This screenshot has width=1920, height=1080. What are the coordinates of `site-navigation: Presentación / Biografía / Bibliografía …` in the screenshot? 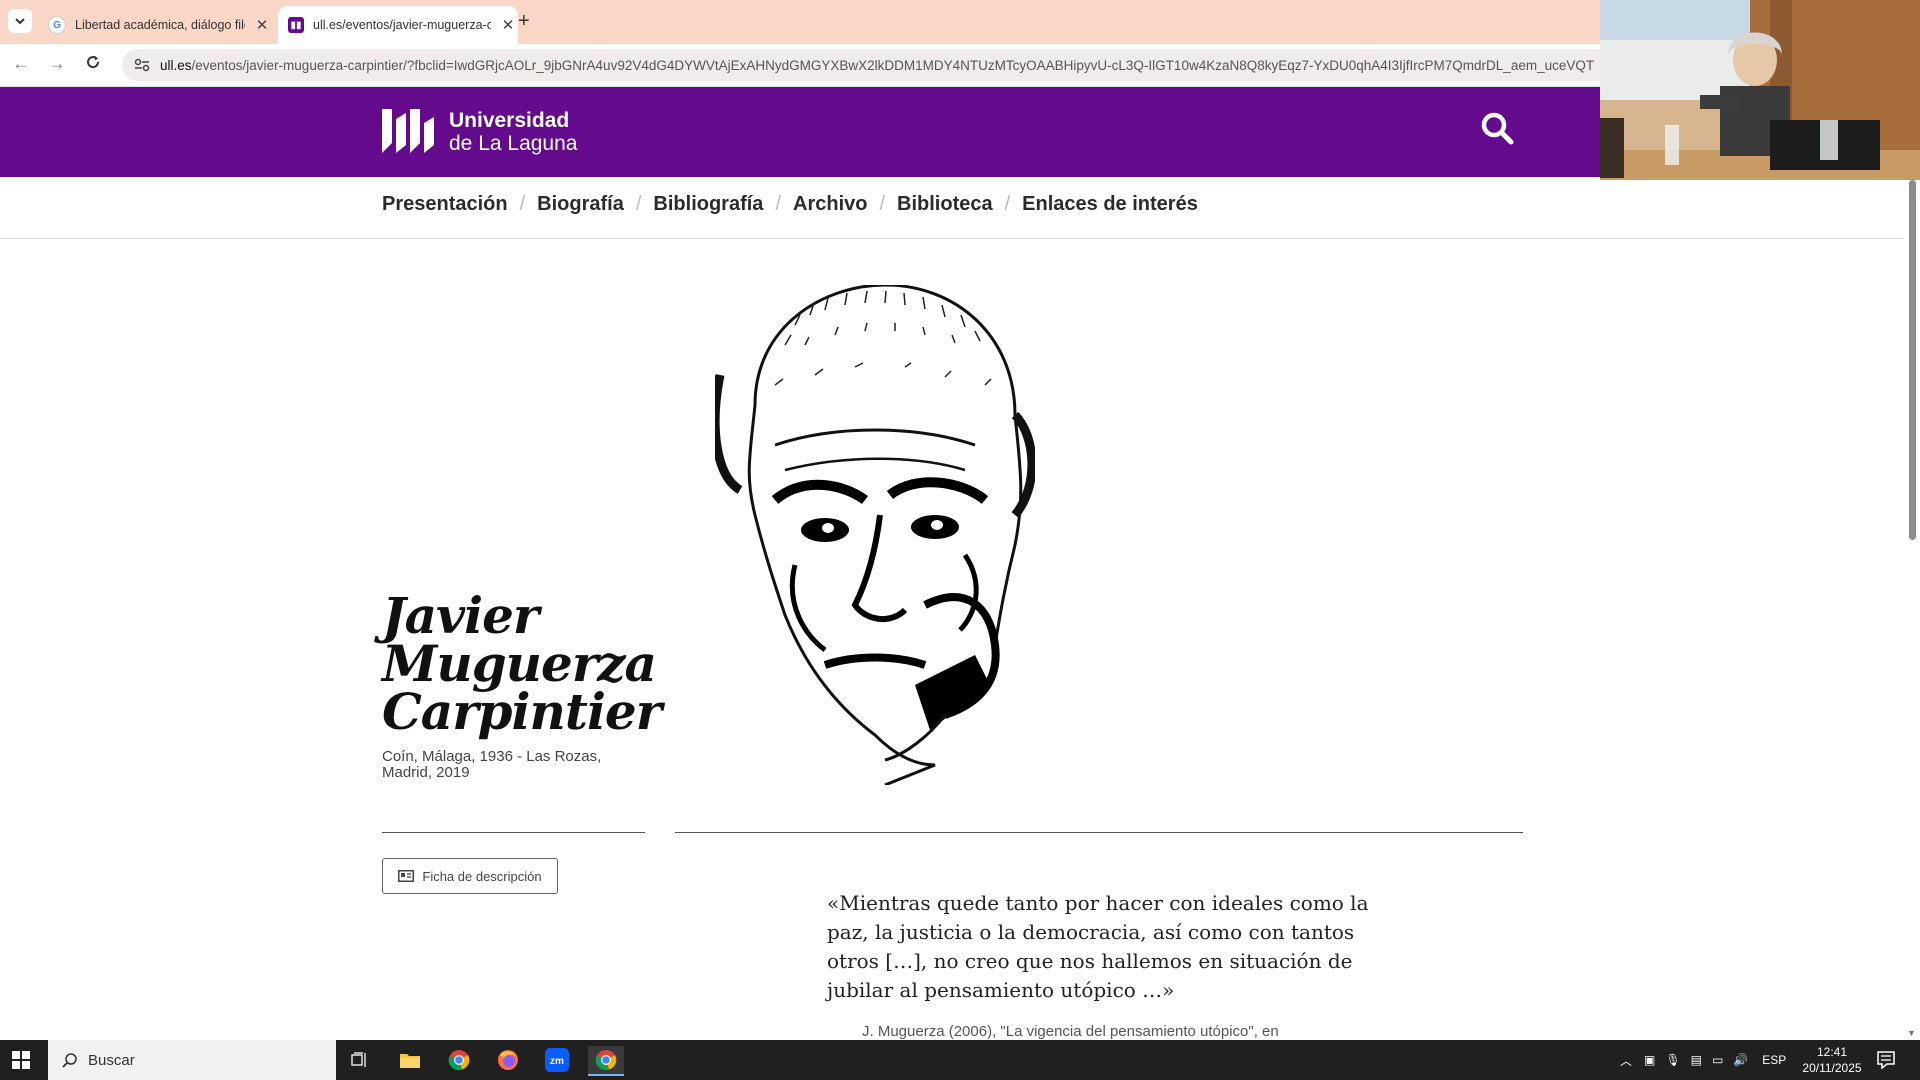 It's located at (955, 208).